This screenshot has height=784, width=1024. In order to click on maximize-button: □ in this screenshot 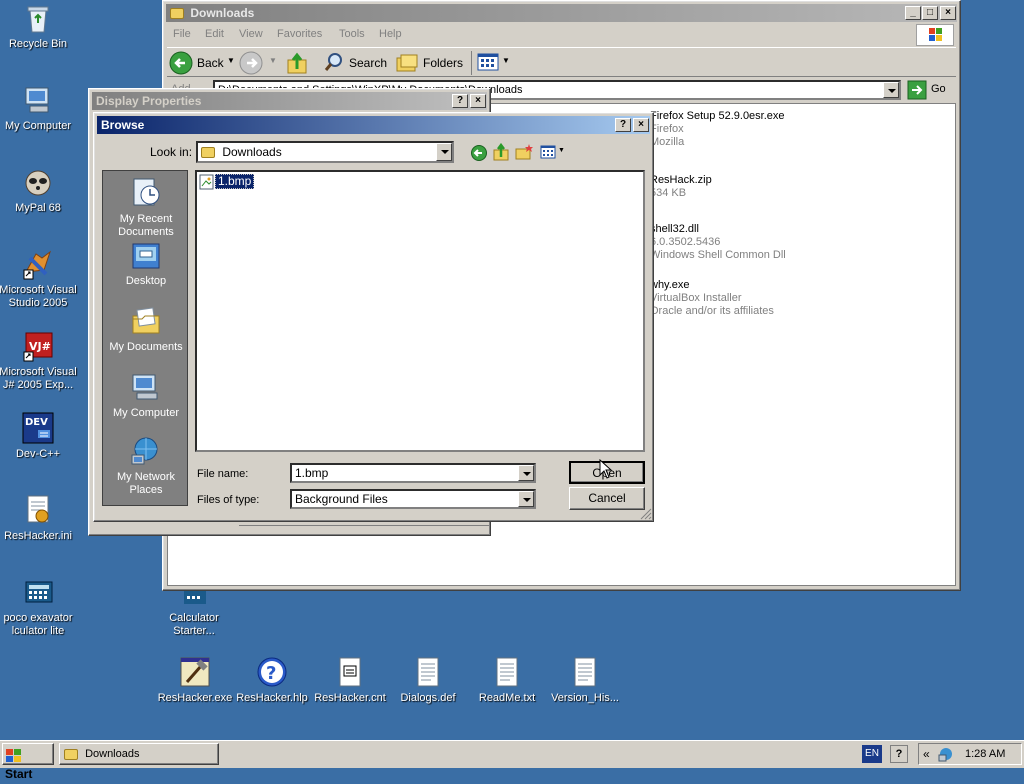, I will do `click(930, 13)`.